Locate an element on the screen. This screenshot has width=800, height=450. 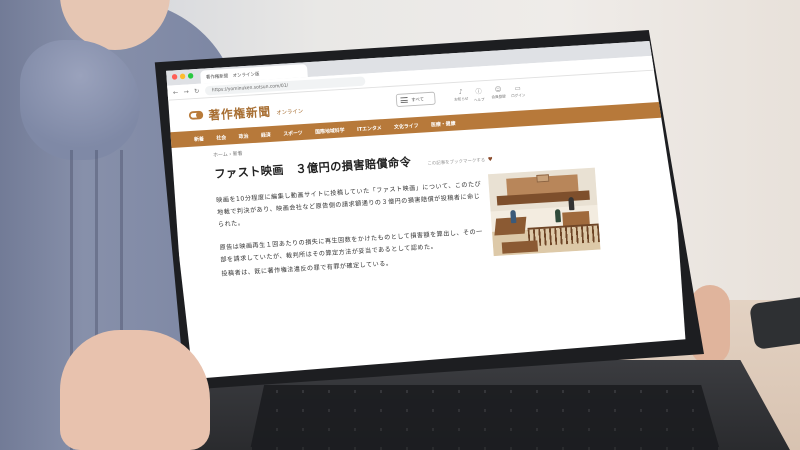
help-label: ヘルプ is located at coordinates (479, 99).